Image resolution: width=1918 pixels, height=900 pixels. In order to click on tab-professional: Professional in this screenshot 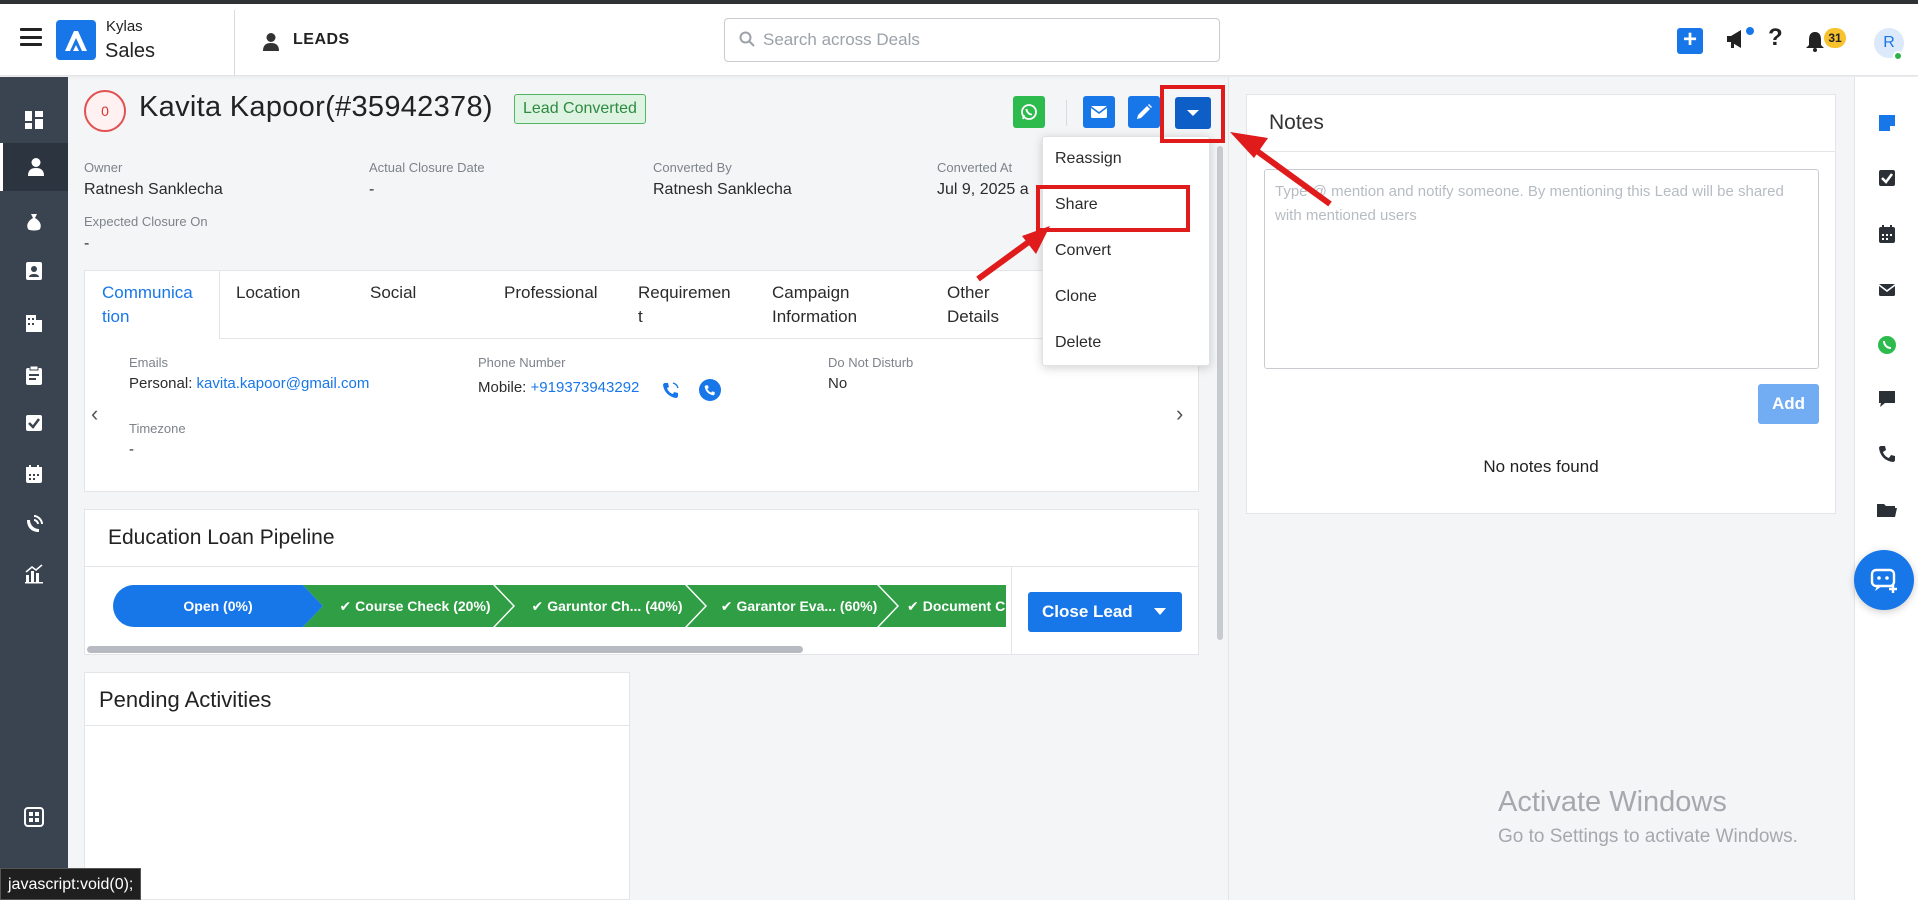, I will do `click(551, 293)`.